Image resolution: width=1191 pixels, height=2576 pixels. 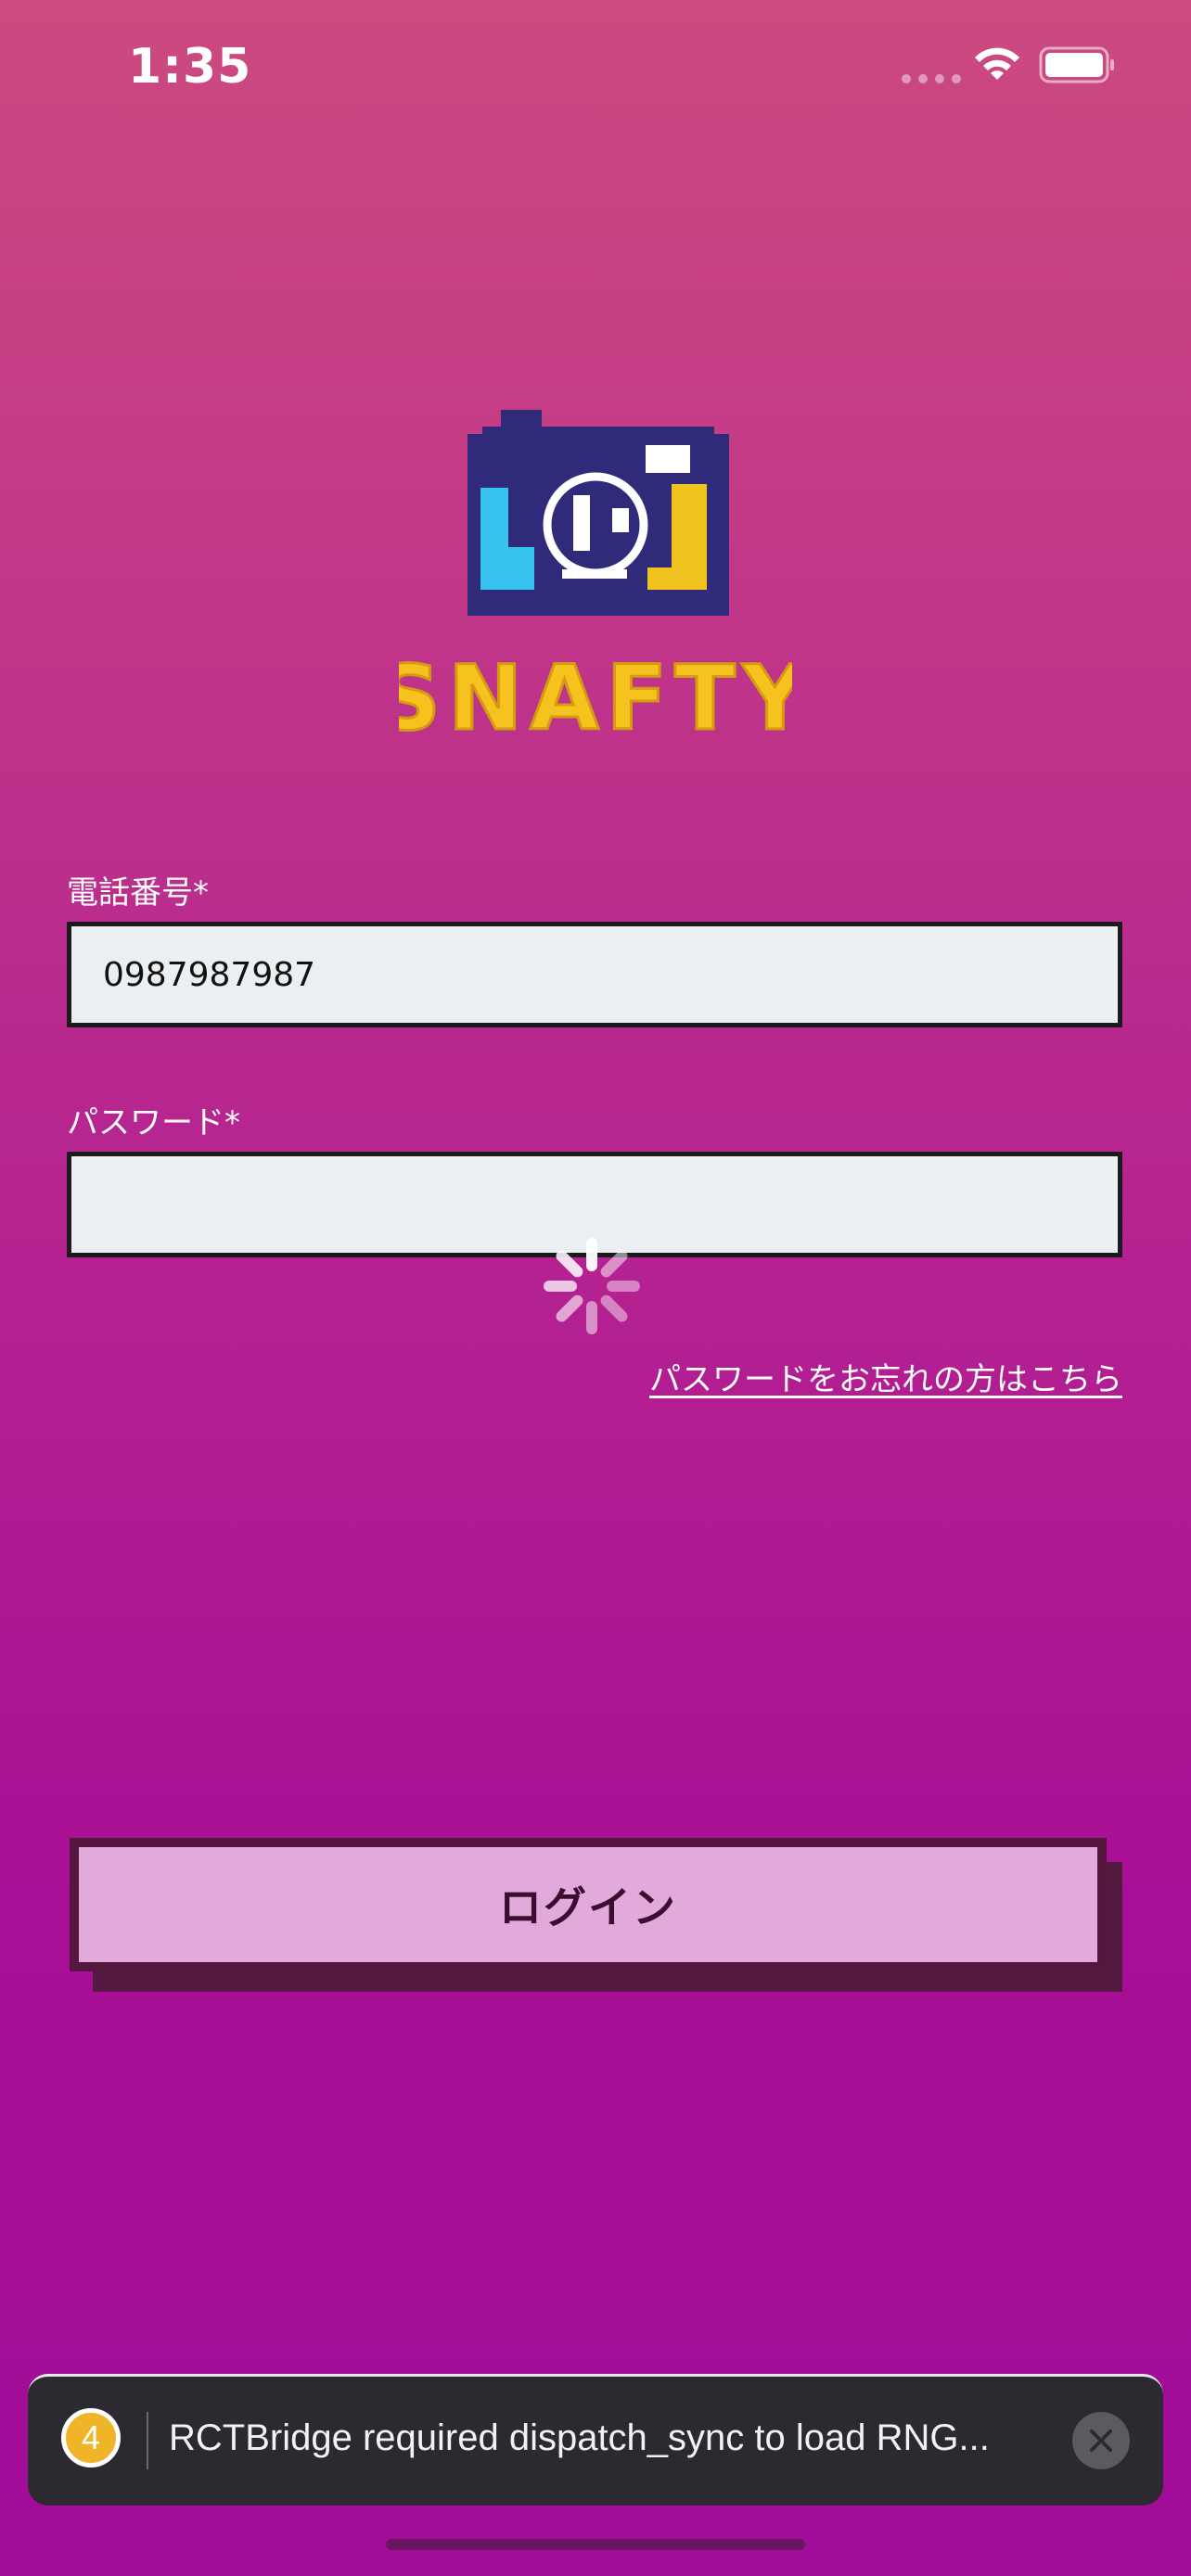 What do you see at coordinates (595, 2544) in the screenshot?
I see `home-indicator` at bounding box center [595, 2544].